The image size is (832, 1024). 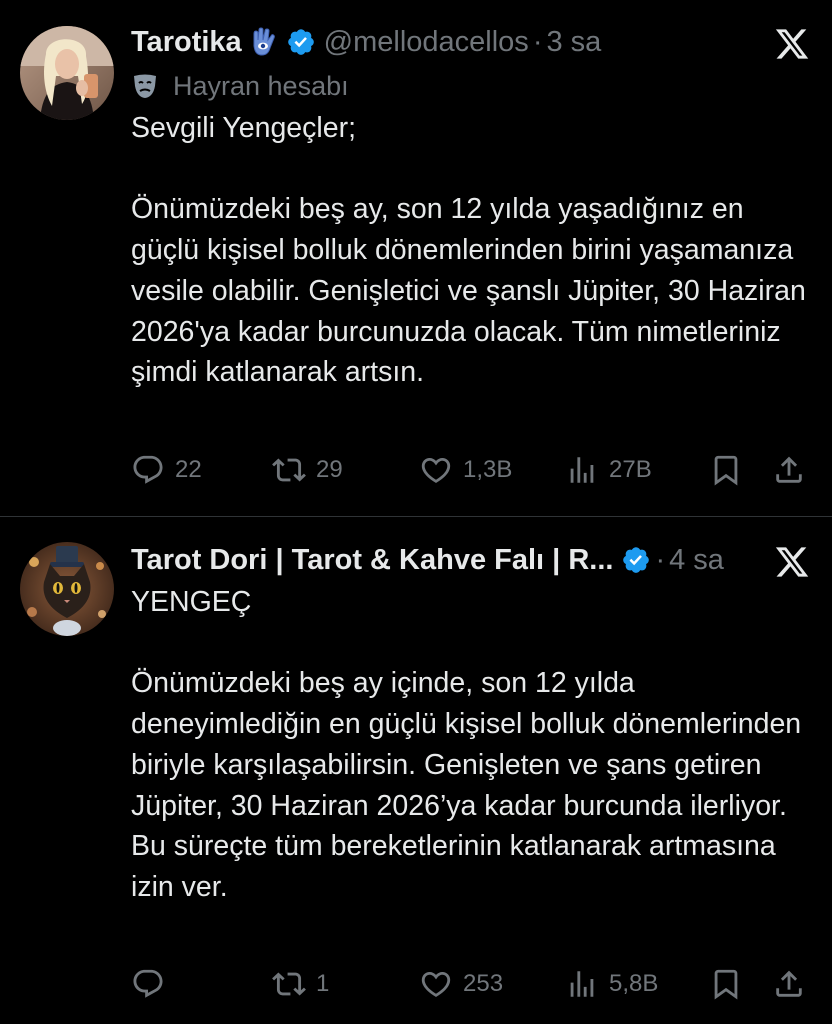 What do you see at coordinates (264, 41) in the screenshot?
I see `hamsa-icon` at bounding box center [264, 41].